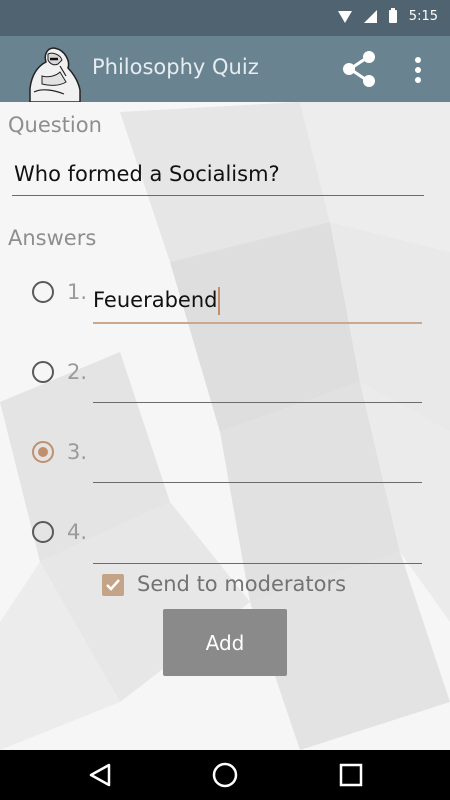 The height and width of the screenshot is (800, 450). I want to click on wifi-icon, so click(344, 16).